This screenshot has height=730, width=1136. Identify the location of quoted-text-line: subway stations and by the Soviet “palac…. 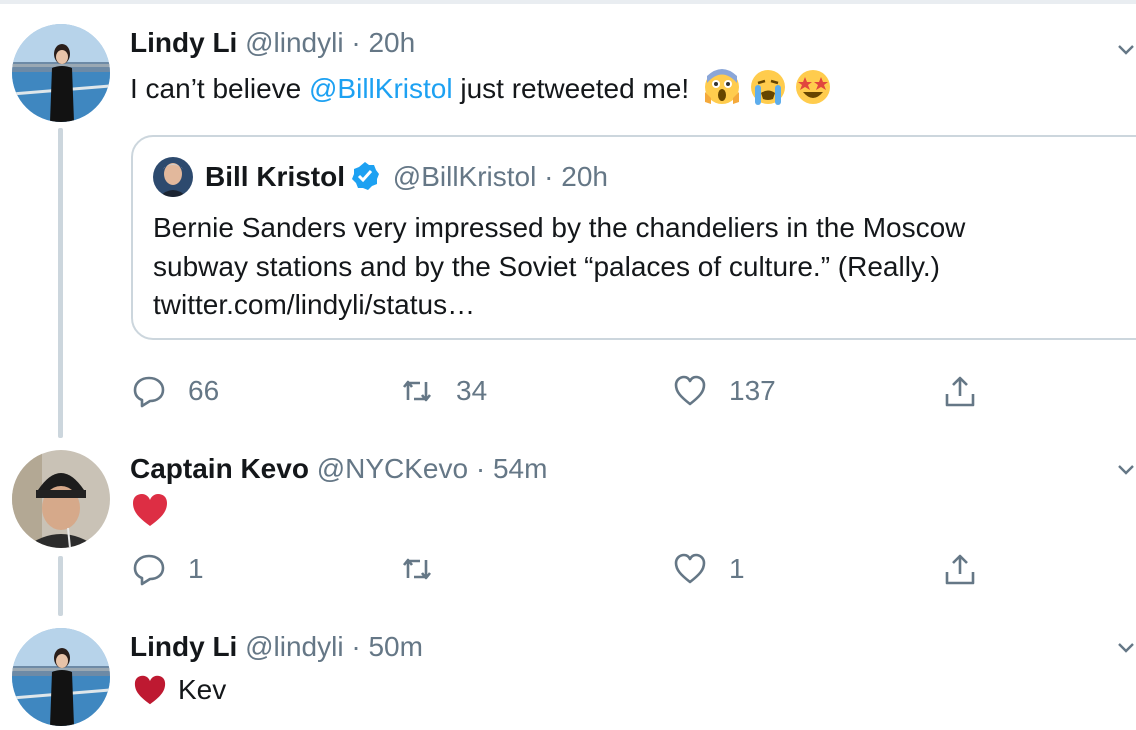
(546, 266).